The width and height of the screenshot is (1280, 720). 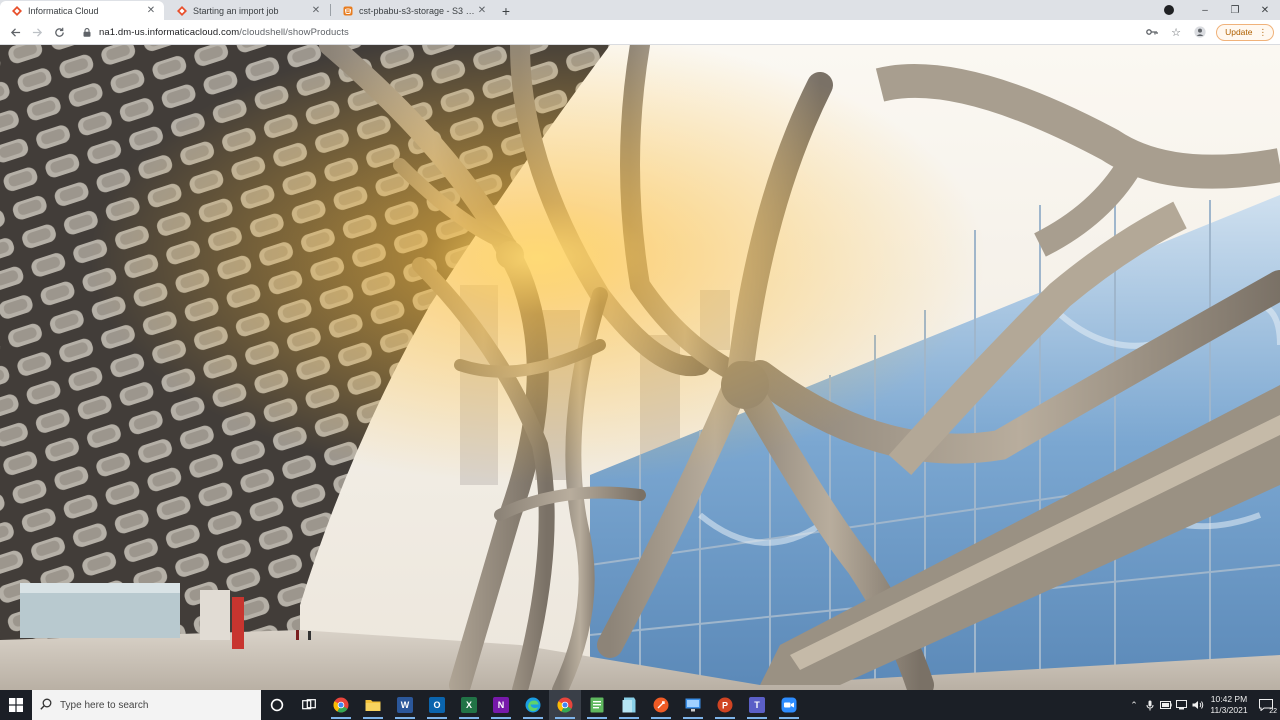 What do you see at coordinates (277, 705) in the screenshot?
I see `cortana-icon` at bounding box center [277, 705].